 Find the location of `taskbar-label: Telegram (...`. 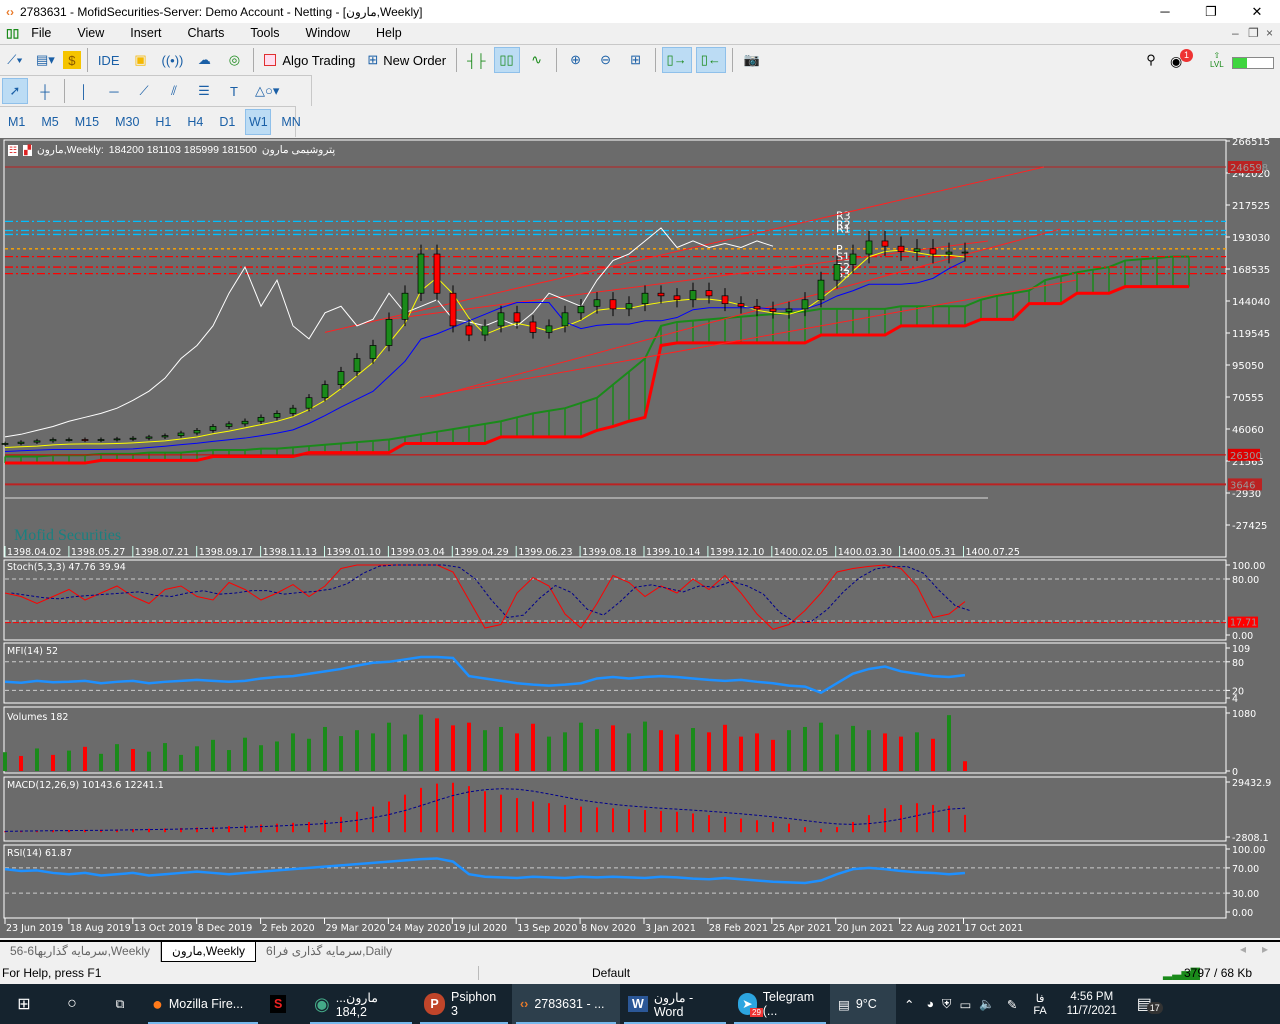

taskbar-label: Telegram (... is located at coordinates (788, 1004).